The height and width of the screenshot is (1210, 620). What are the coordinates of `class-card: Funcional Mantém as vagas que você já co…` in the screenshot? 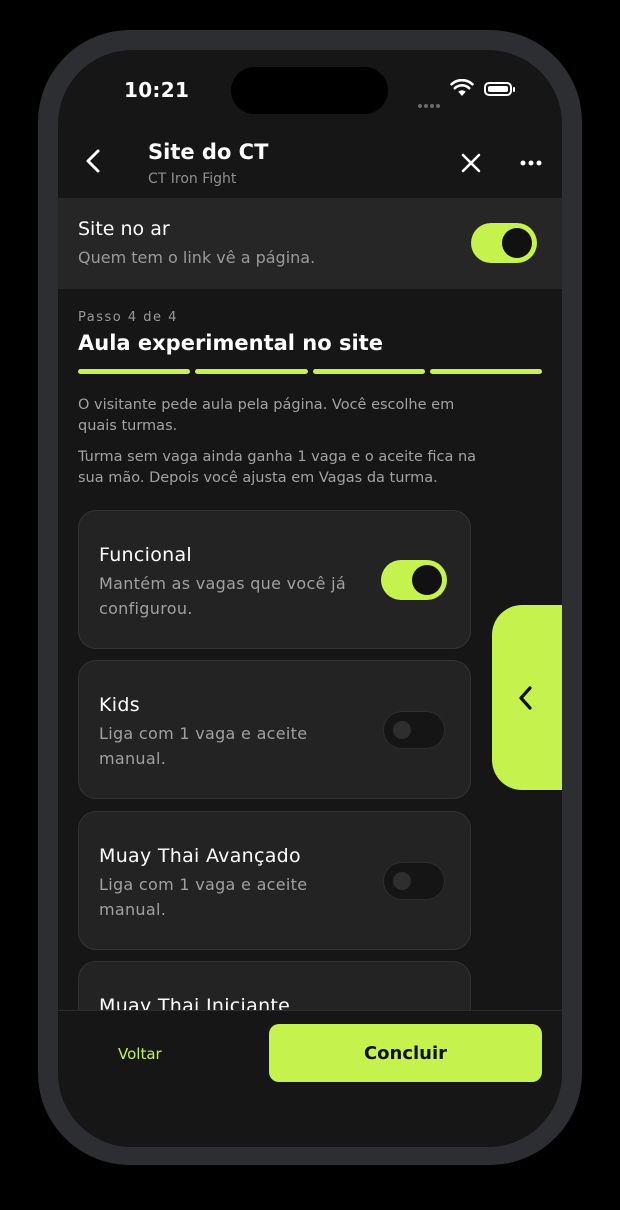 It's located at (274, 579).